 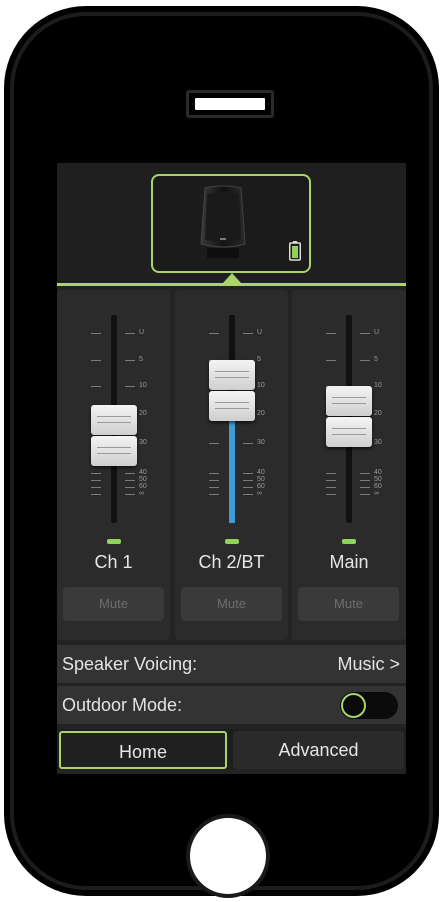 What do you see at coordinates (231, 562) in the screenshot?
I see `channel-name: Ch 2/BT` at bounding box center [231, 562].